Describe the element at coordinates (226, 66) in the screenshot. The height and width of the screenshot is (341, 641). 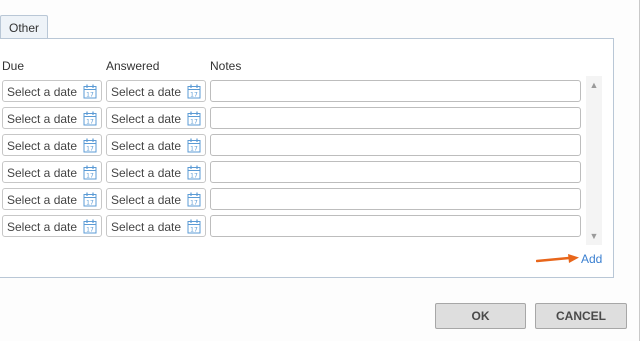
I see `column-header-notes: Notes` at that location.